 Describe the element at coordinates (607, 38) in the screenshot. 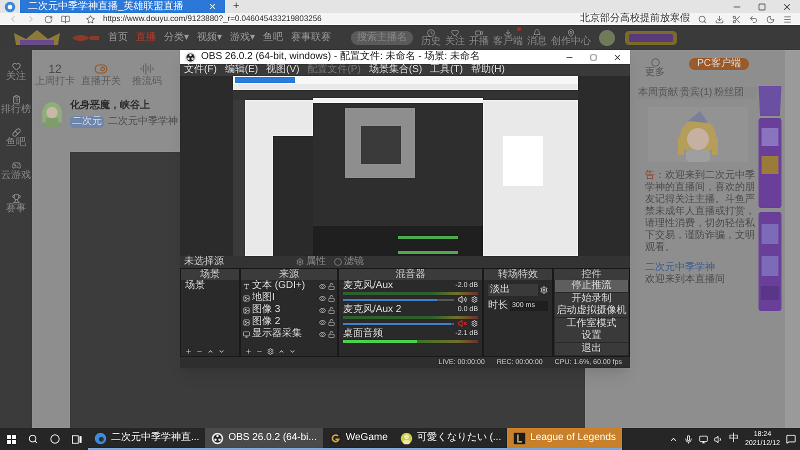

I see `avatar` at that location.